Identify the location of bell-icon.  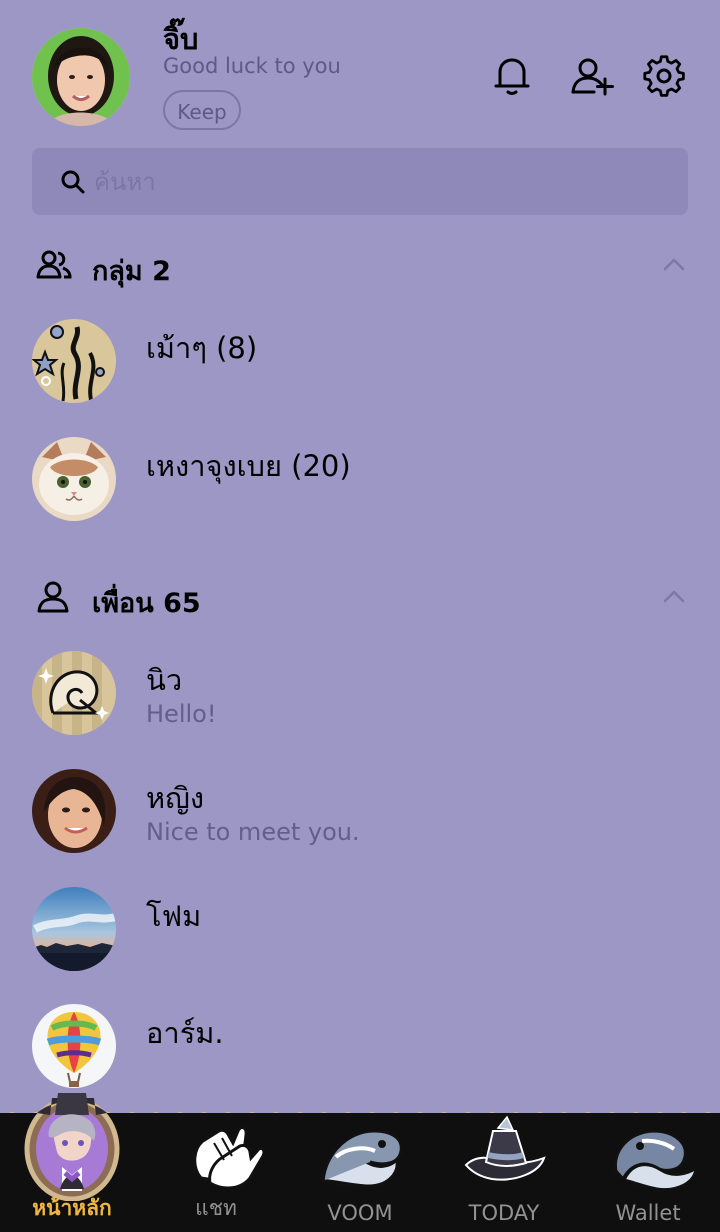
(512, 76).